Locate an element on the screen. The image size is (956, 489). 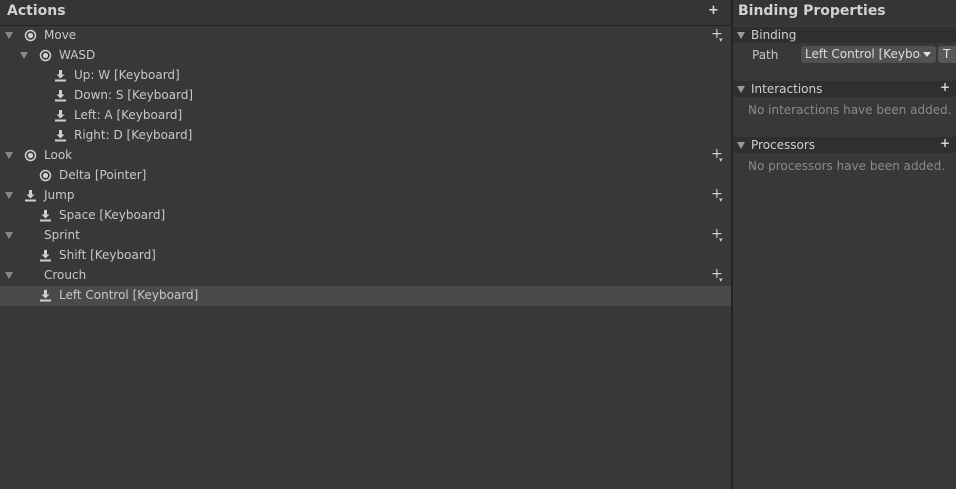
tree-row-label: Crouch is located at coordinates (65, 275).